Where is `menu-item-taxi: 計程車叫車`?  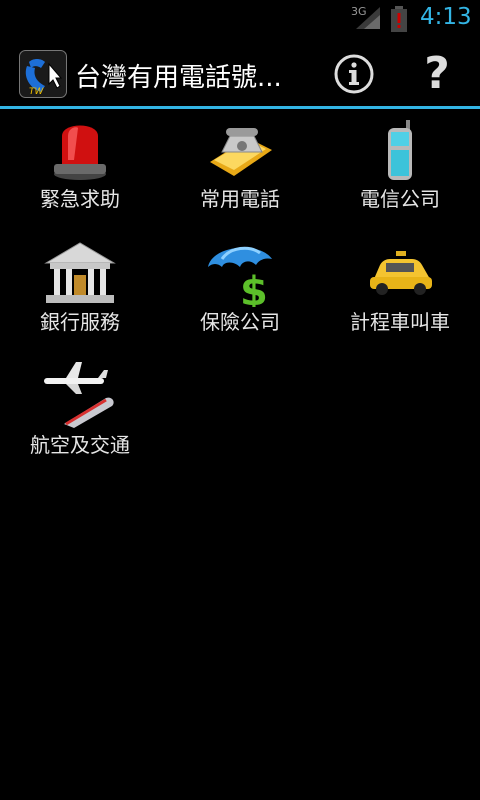
menu-item-taxi: 計程車叫車 is located at coordinates (400, 293).